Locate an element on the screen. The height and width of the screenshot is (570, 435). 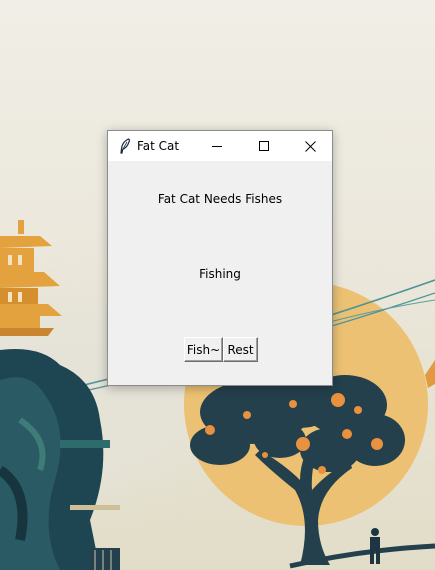
heading-label: Fat Cat Needs Fishes is located at coordinates (220, 199).